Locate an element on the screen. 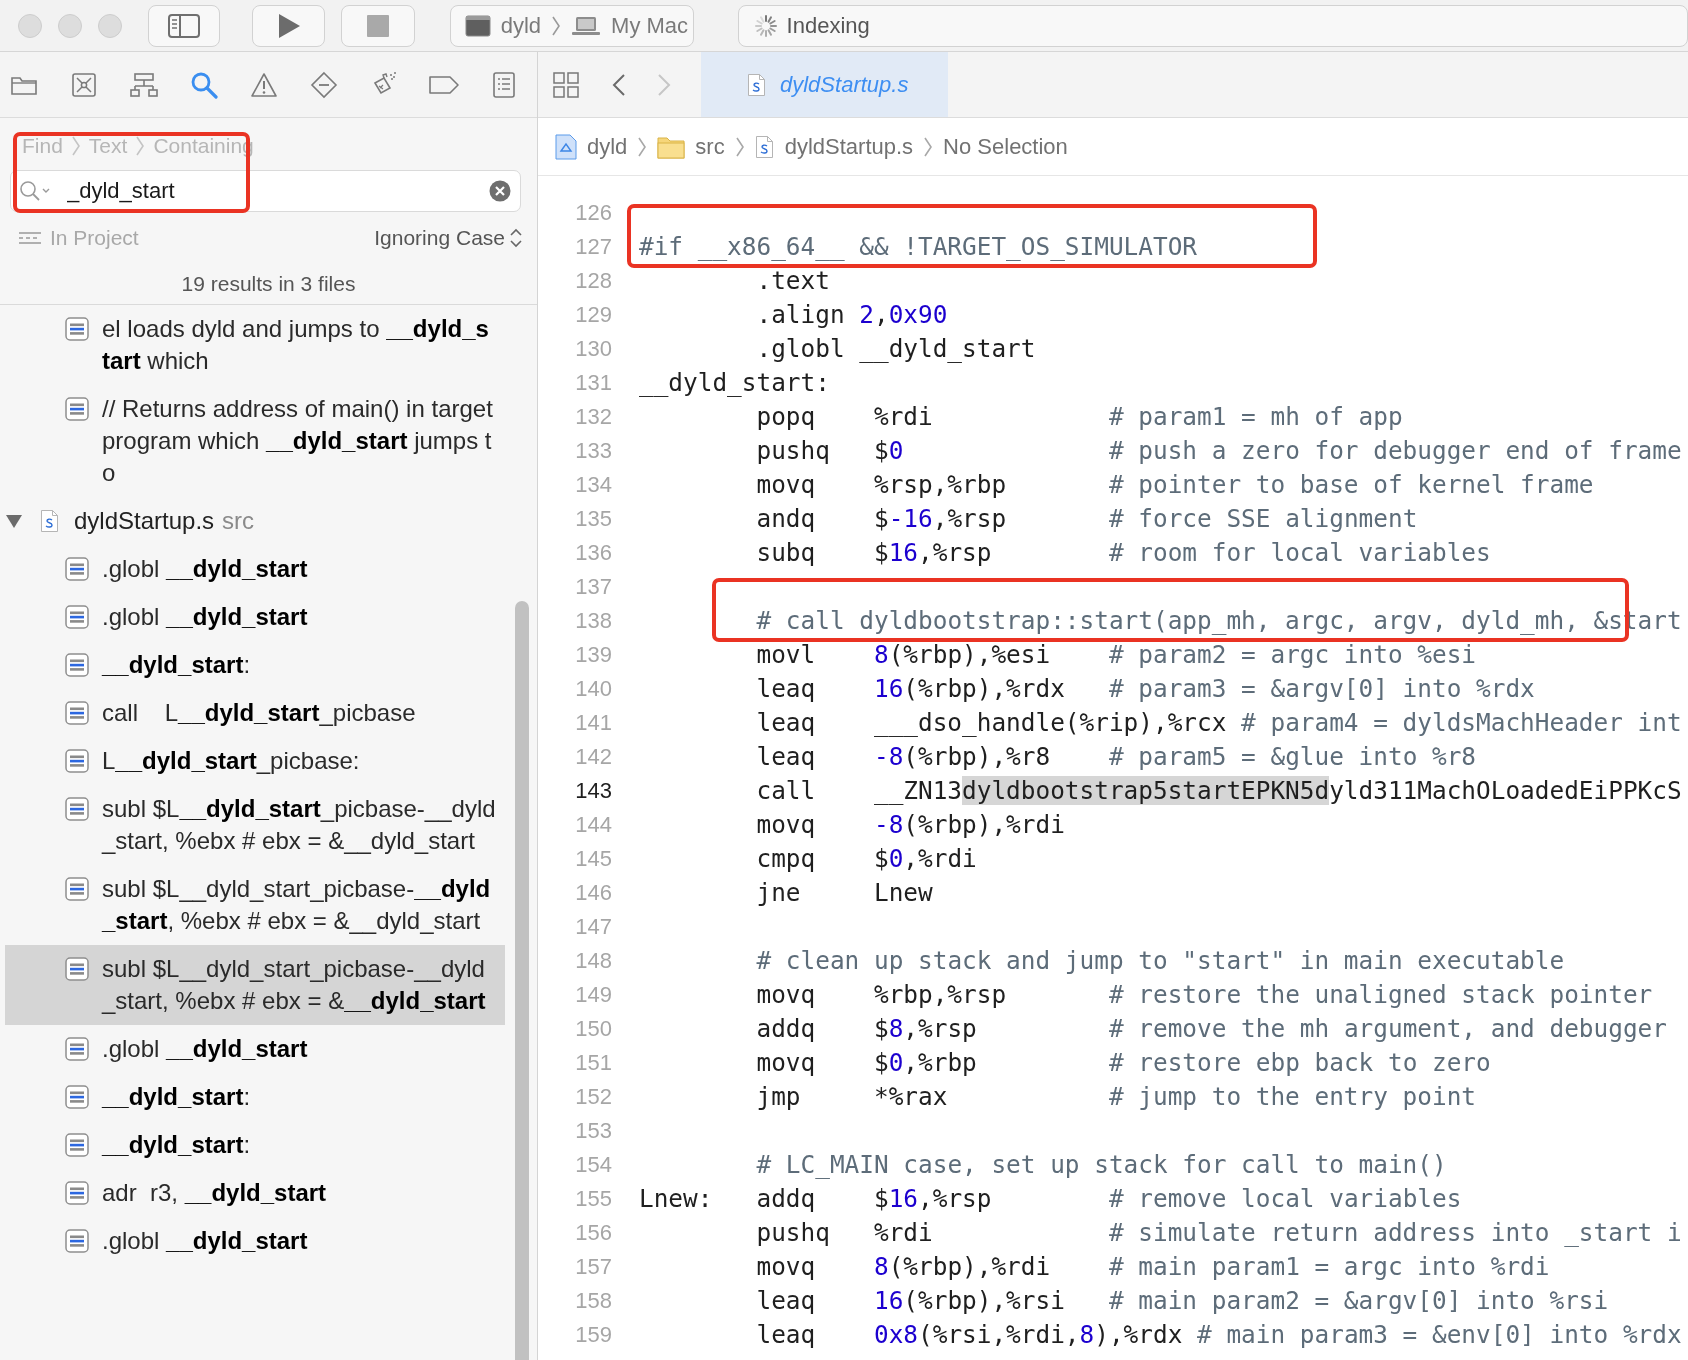  line-number: 136 is located at coordinates (593, 553).